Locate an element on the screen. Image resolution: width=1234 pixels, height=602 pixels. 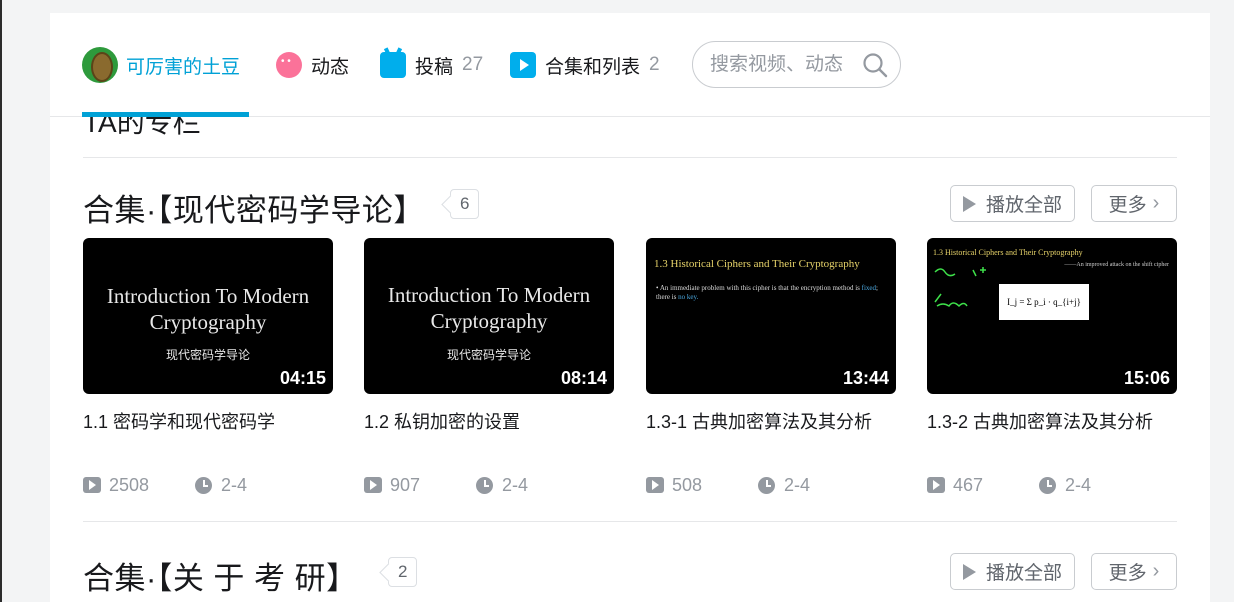
slide-formula: I_j = Σ p_i · q_{i+j} is located at coordinates (1044, 302).